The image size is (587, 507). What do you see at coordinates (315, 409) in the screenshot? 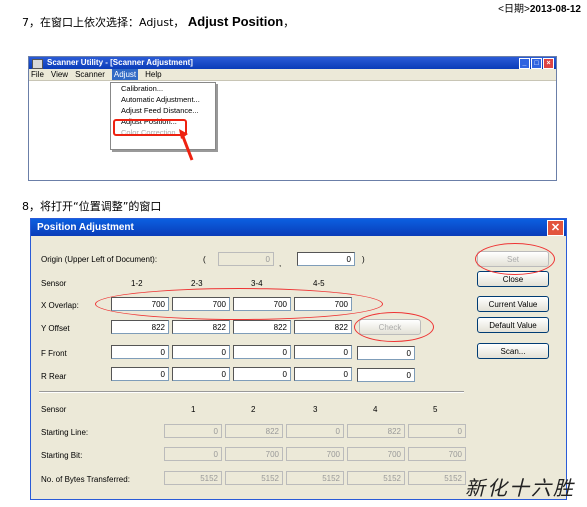
I see `sensor-3: 3` at bounding box center [315, 409].